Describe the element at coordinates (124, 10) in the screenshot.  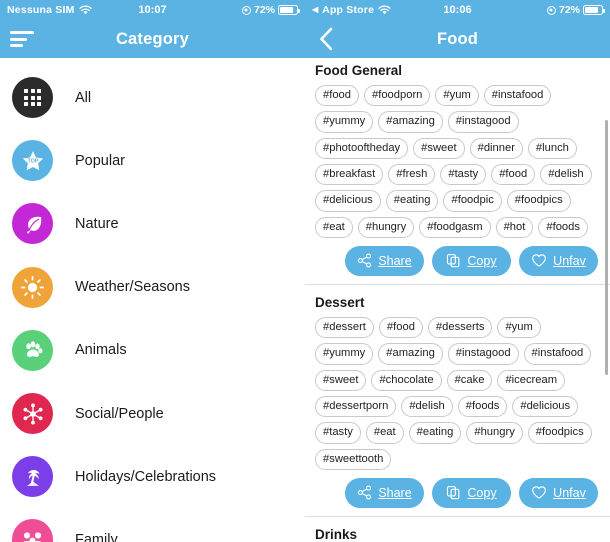
I see `left-status-left: Nessuna SIM` at that location.